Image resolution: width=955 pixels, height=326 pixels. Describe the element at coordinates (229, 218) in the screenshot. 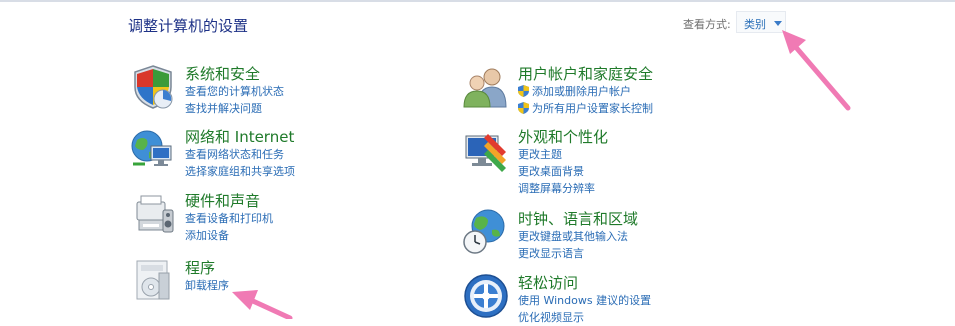

I see `link-view-devices-printers: 查看设备和打印机` at that location.